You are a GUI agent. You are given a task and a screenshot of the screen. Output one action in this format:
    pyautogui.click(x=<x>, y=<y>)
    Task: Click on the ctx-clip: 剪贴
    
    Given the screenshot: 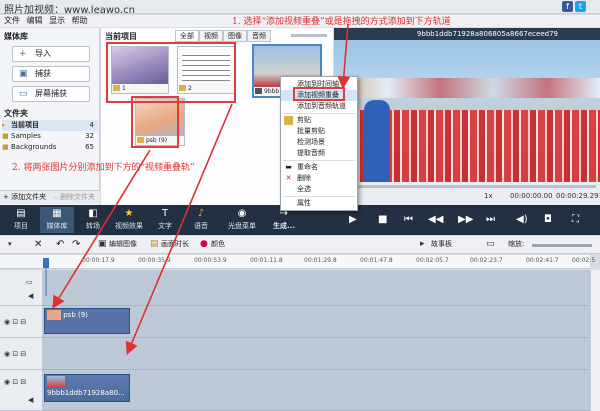 What is the action you would take?
    pyautogui.click(x=319, y=120)
    